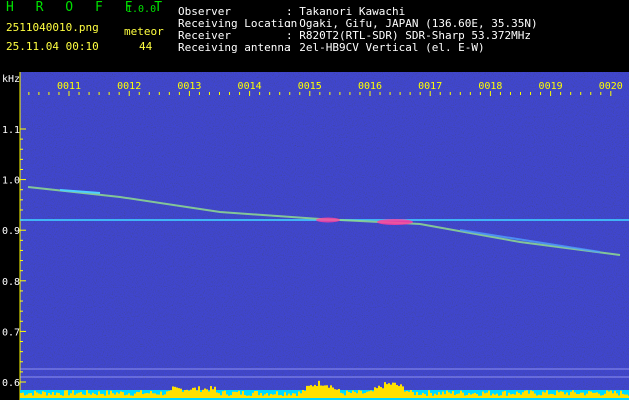 The height and width of the screenshot is (400, 629). Describe the element at coordinates (490, 86) in the screenshot. I see `x-tick-label: 0018` at that location.